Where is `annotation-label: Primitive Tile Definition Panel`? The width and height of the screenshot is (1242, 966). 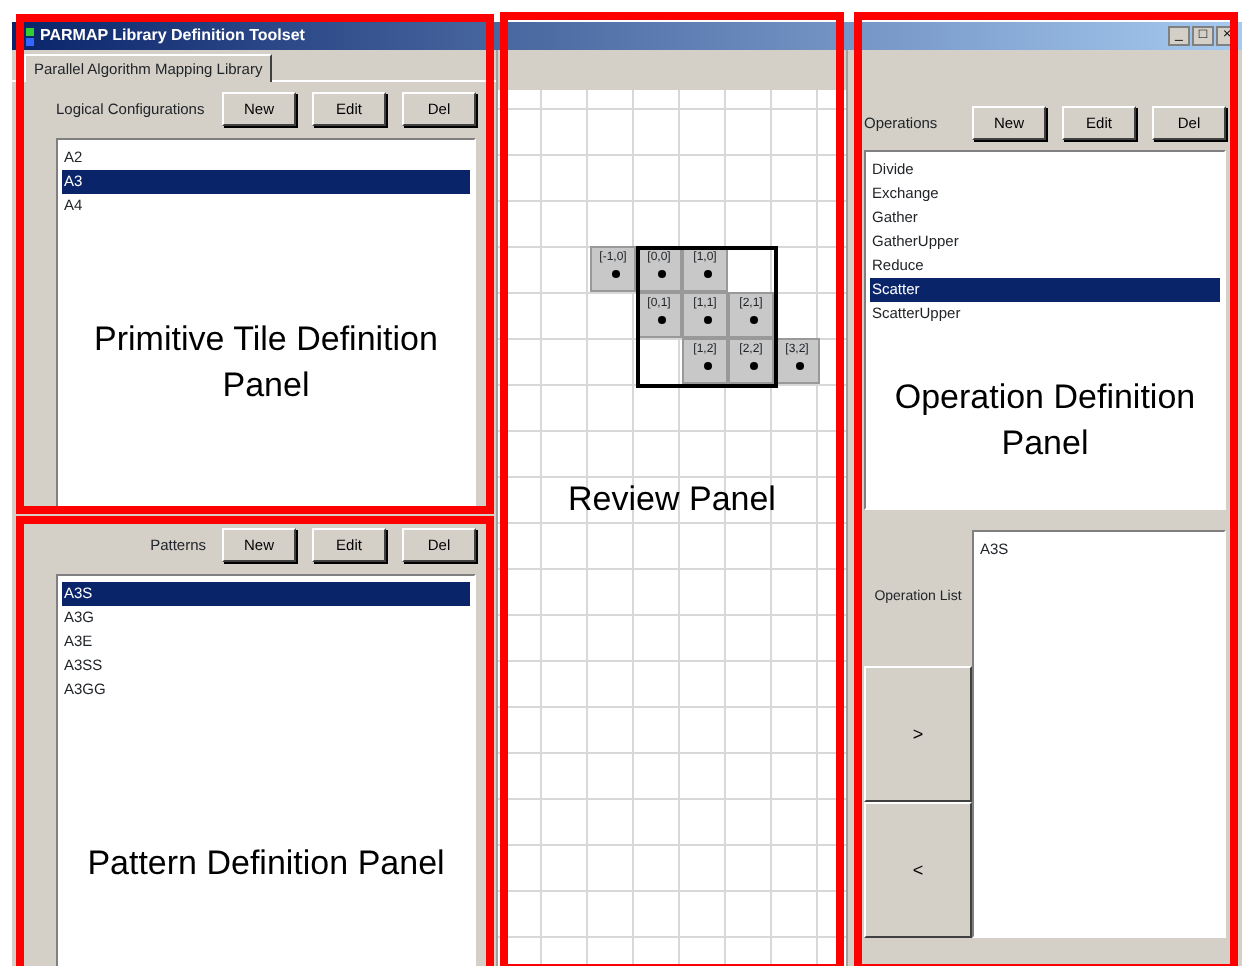
annotation-label: Primitive Tile Definition Panel is located at coordinates (266, 362).